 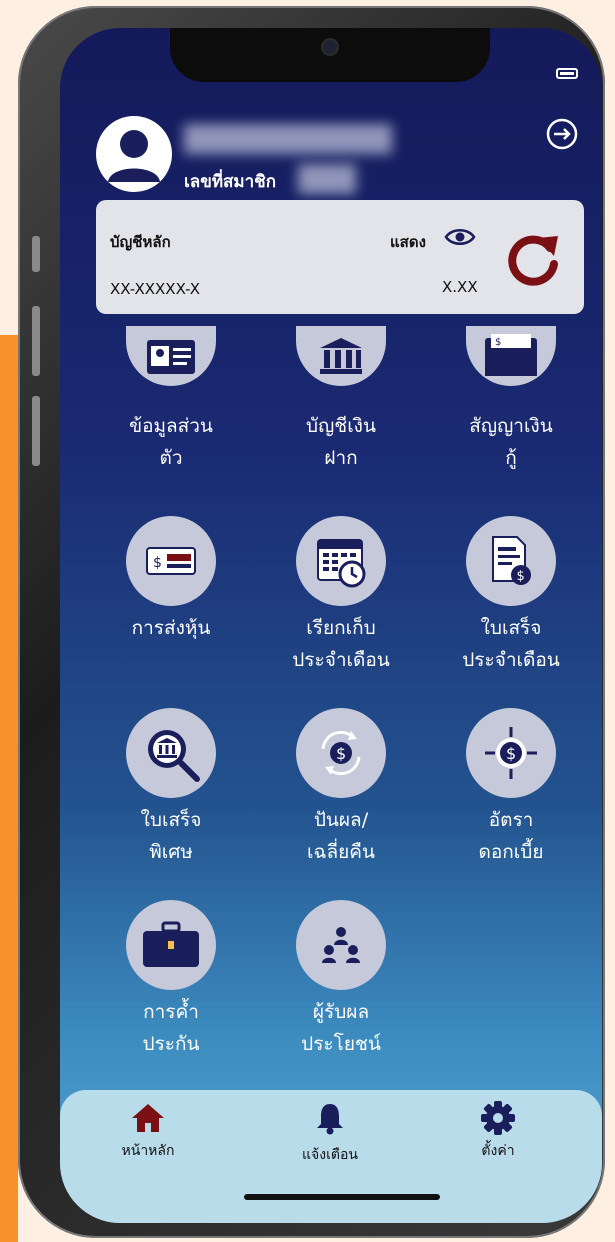 What do you see at coordinates (511, 458) in the screenshot?
I see `menu-label-line2: กู้` at bounding box center [511, 458].